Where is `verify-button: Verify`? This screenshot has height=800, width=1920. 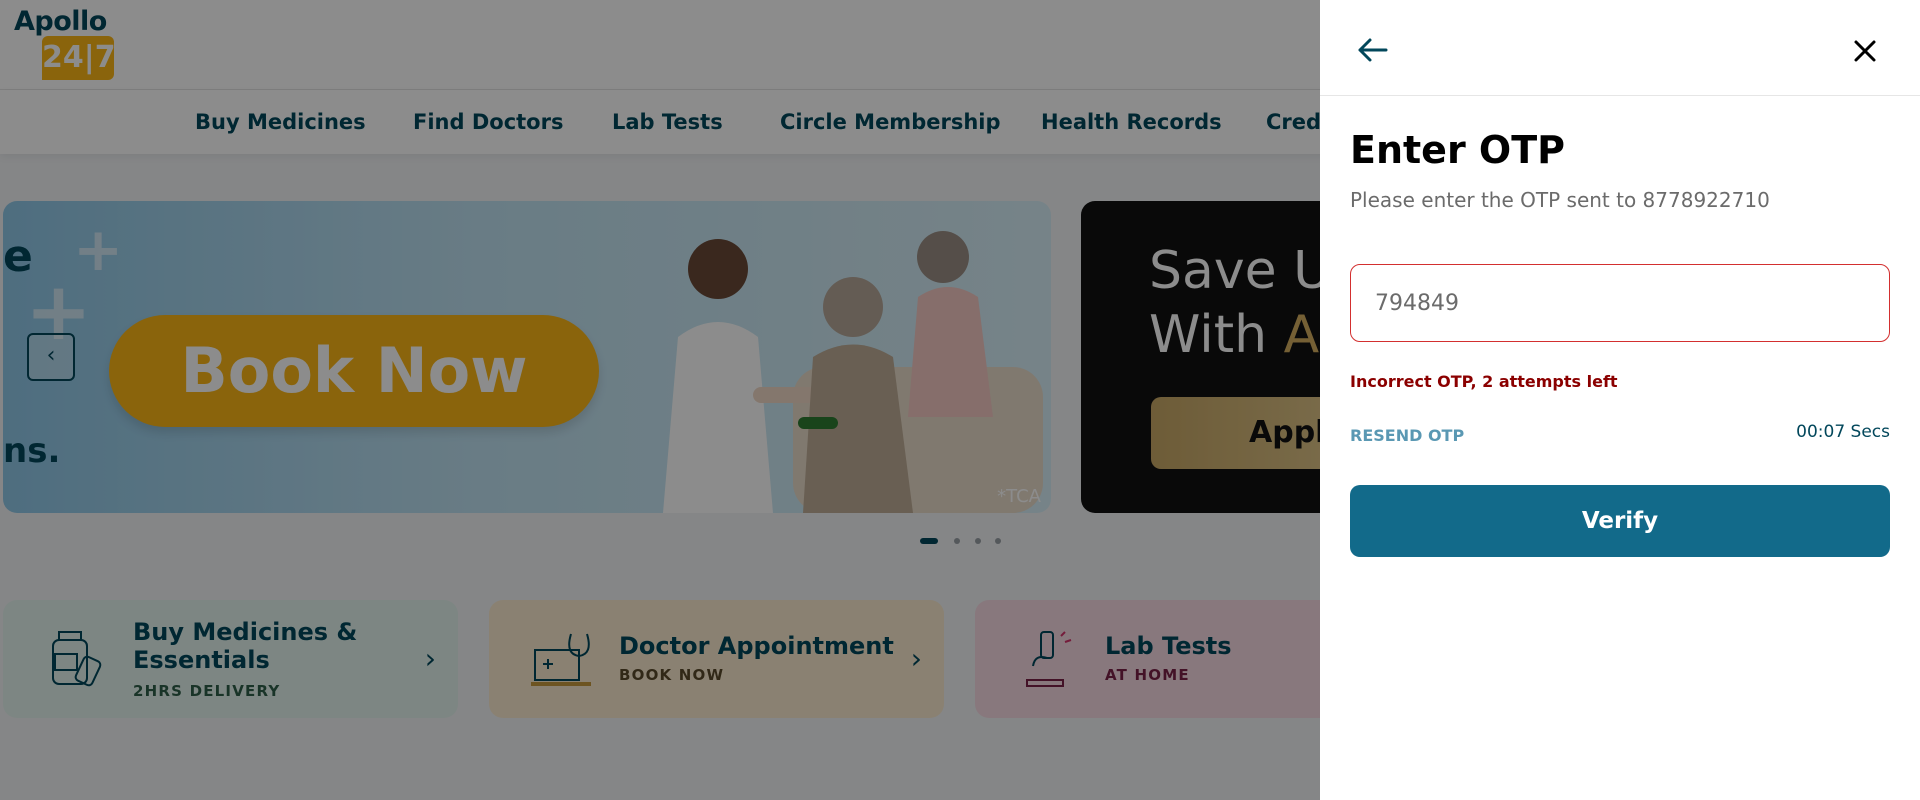 verify-button: Verify is located at coordinates (1620, 521).